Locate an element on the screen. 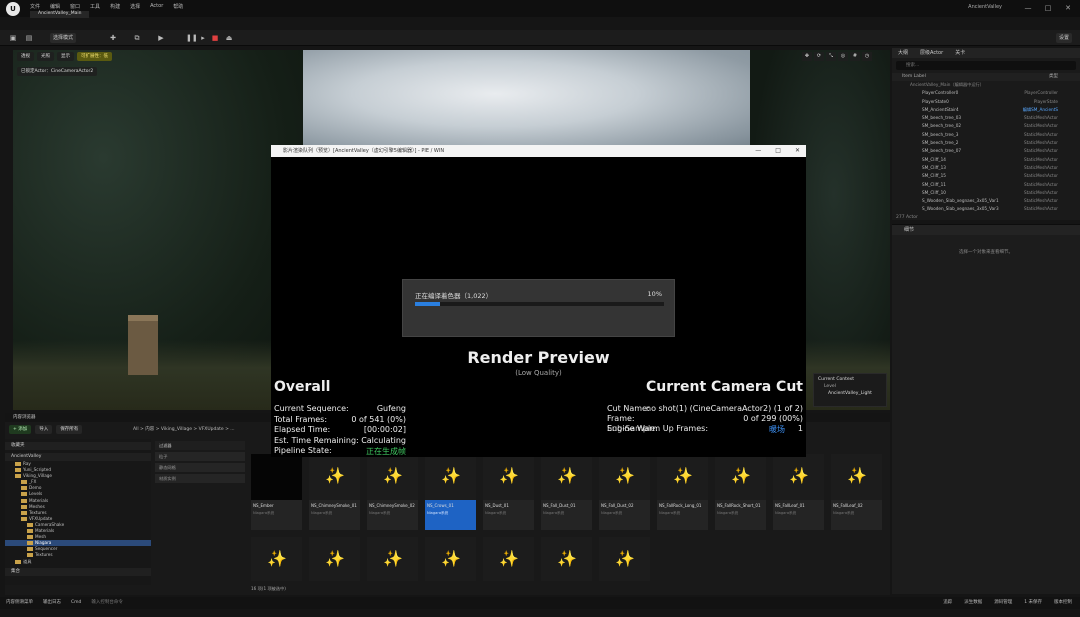  asset-tile: ✨ NS_FallRock_Short_01 Niagara系统 is located at coordinates (740, 492).